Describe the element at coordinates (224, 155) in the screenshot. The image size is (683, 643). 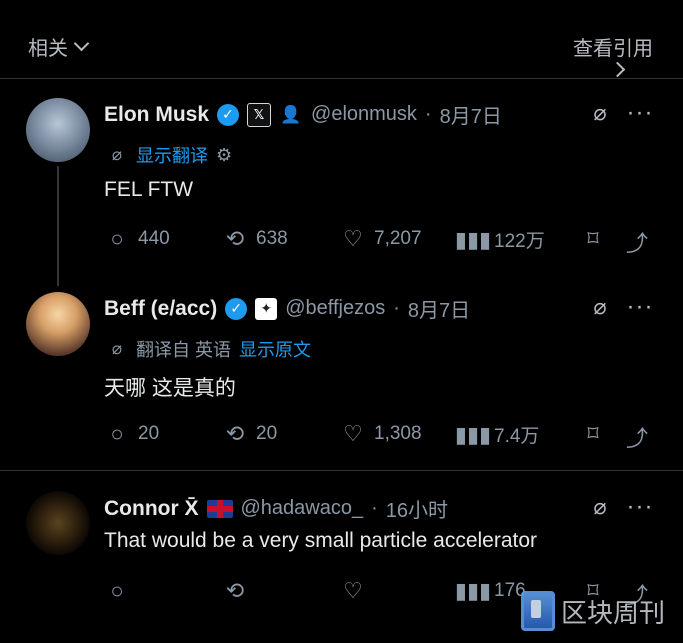
I see `gear-icon: ⚙` at that location.